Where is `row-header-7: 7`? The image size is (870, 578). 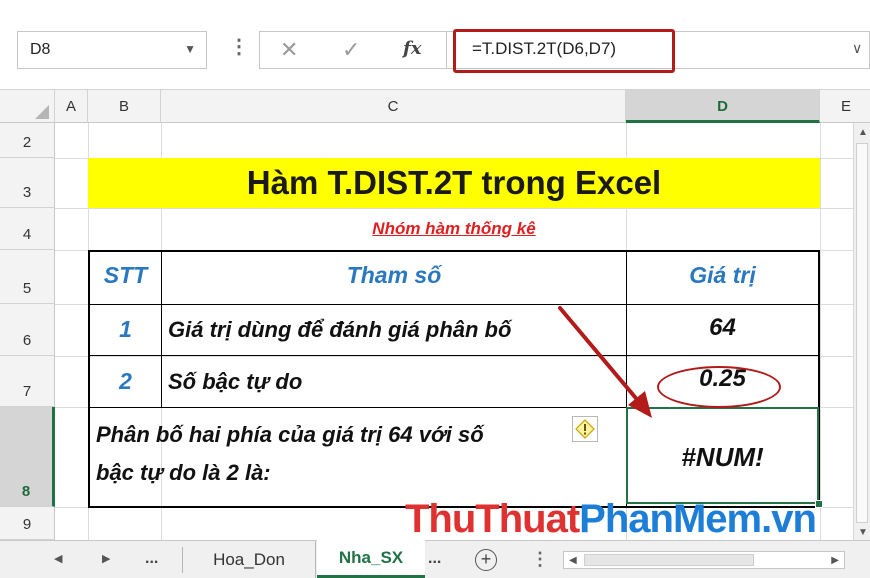 row-header-7: 7 is located at coordinates (27, 381).